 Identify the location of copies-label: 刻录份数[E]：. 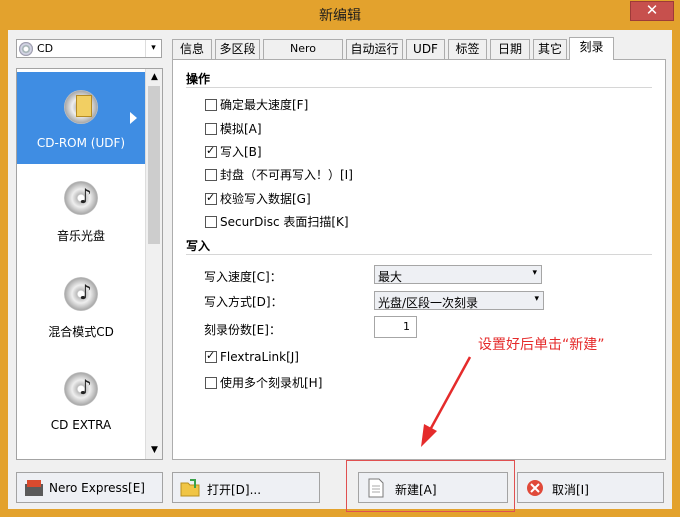
(242, 330).